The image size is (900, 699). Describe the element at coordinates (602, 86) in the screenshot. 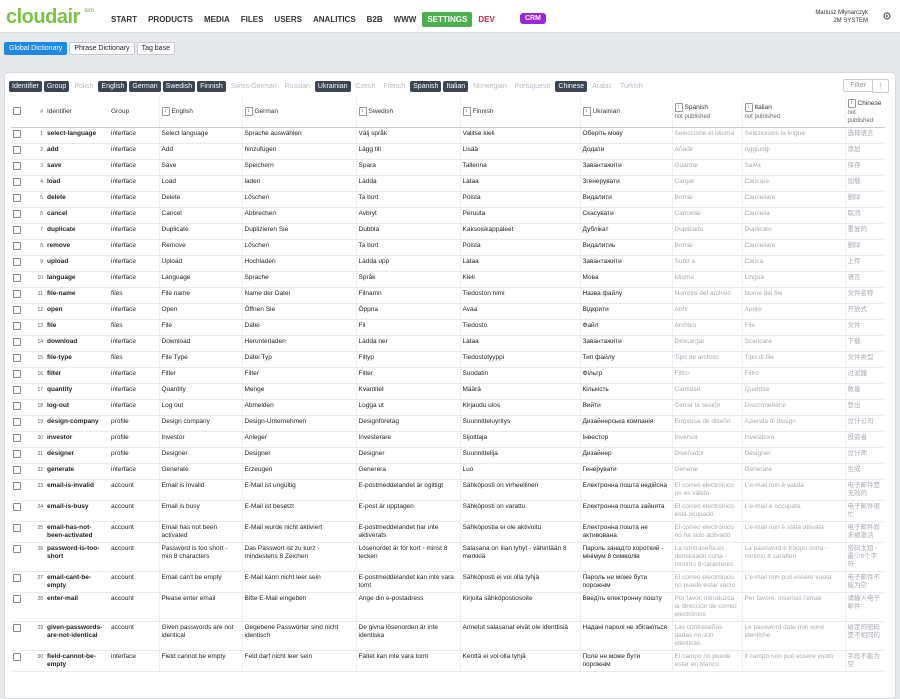

I see `lang-toggle-arabic: Arabic` at that location.